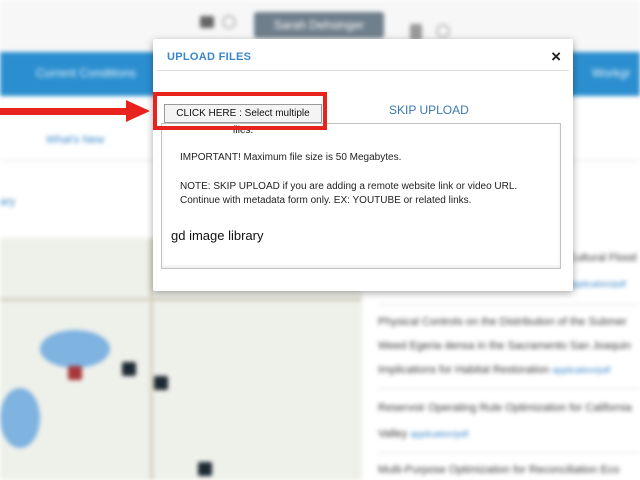 Image resolution: width=640 pixels, height=480 pixels. Describe the element at coordinates (319, 25) in the screenshot. I see `user-button: Sarah Dehsinger` at that location.